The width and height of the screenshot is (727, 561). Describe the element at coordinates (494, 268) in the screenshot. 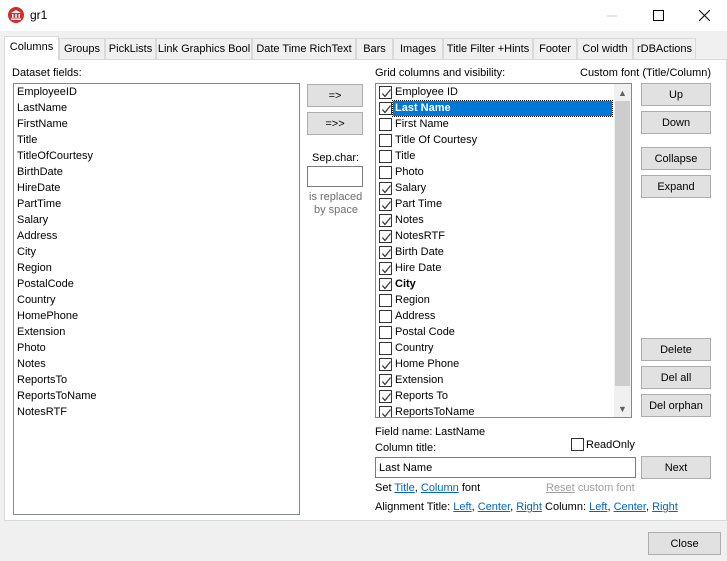

I see `grid-column-item: Hire Date` at that location.